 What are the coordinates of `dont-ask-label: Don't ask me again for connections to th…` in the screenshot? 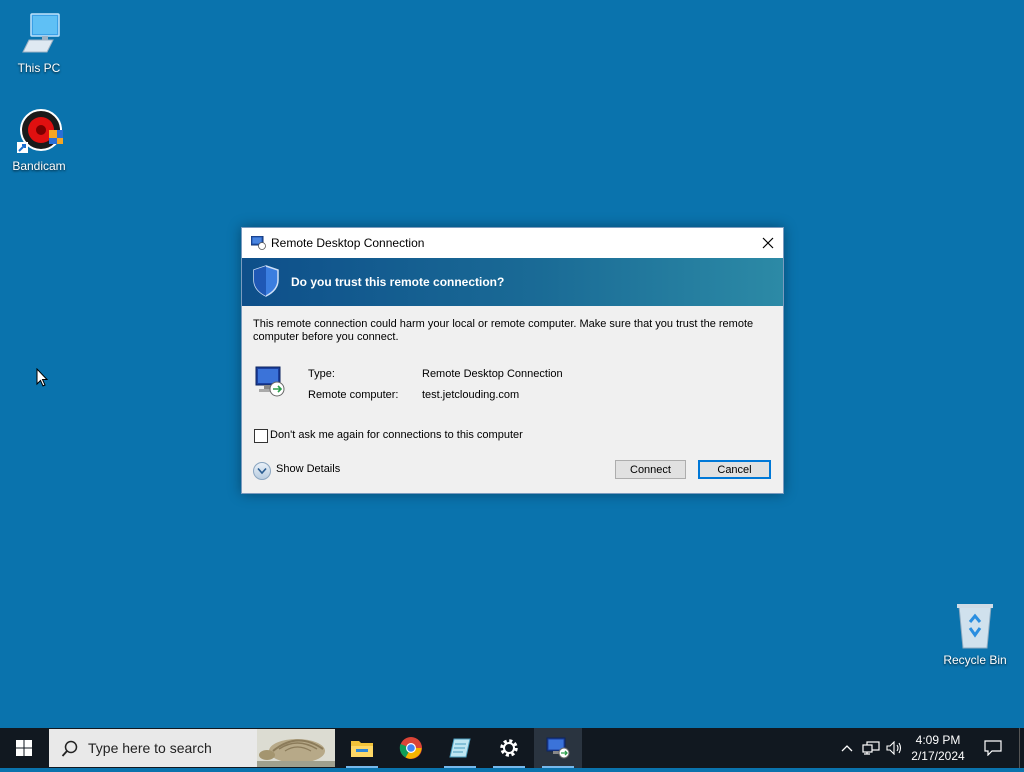 It's located at (396, 435).